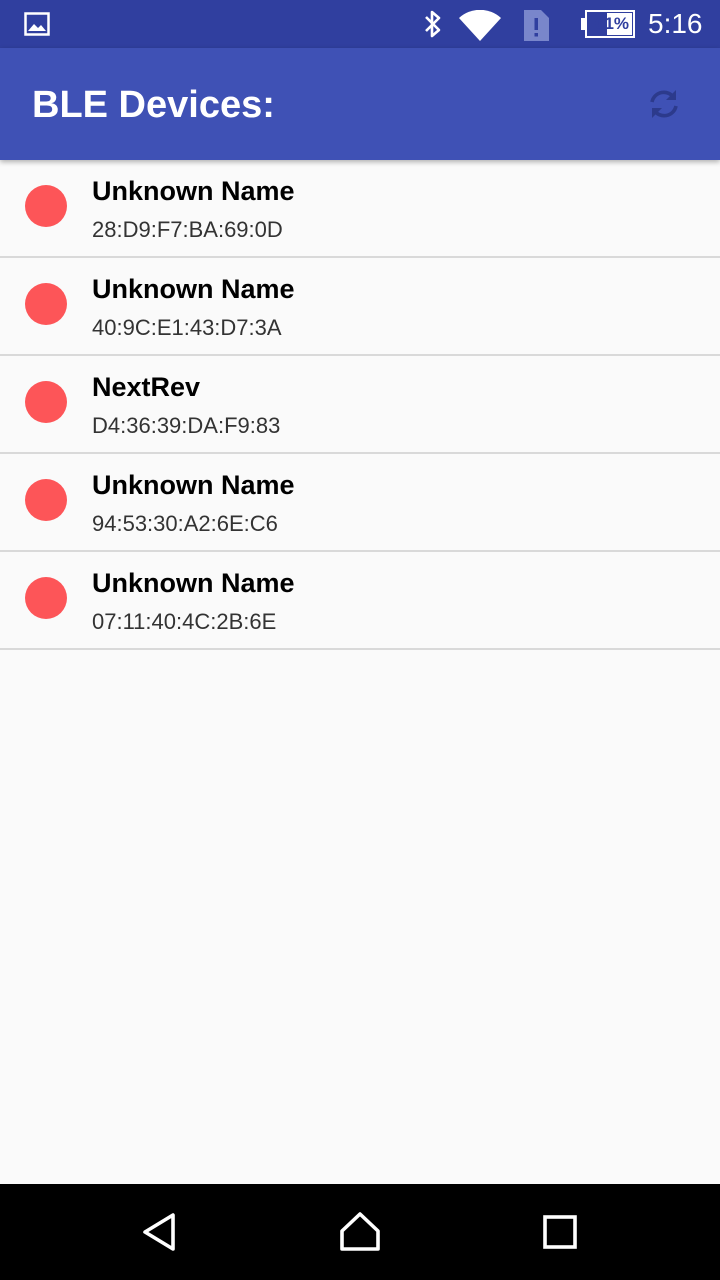 Image resolution: width=720 pixels, height=1280 pixels. Describe the element at coordinates (153, 105) in the screenshot. I see `page-title: BLE Devices:` at that location.